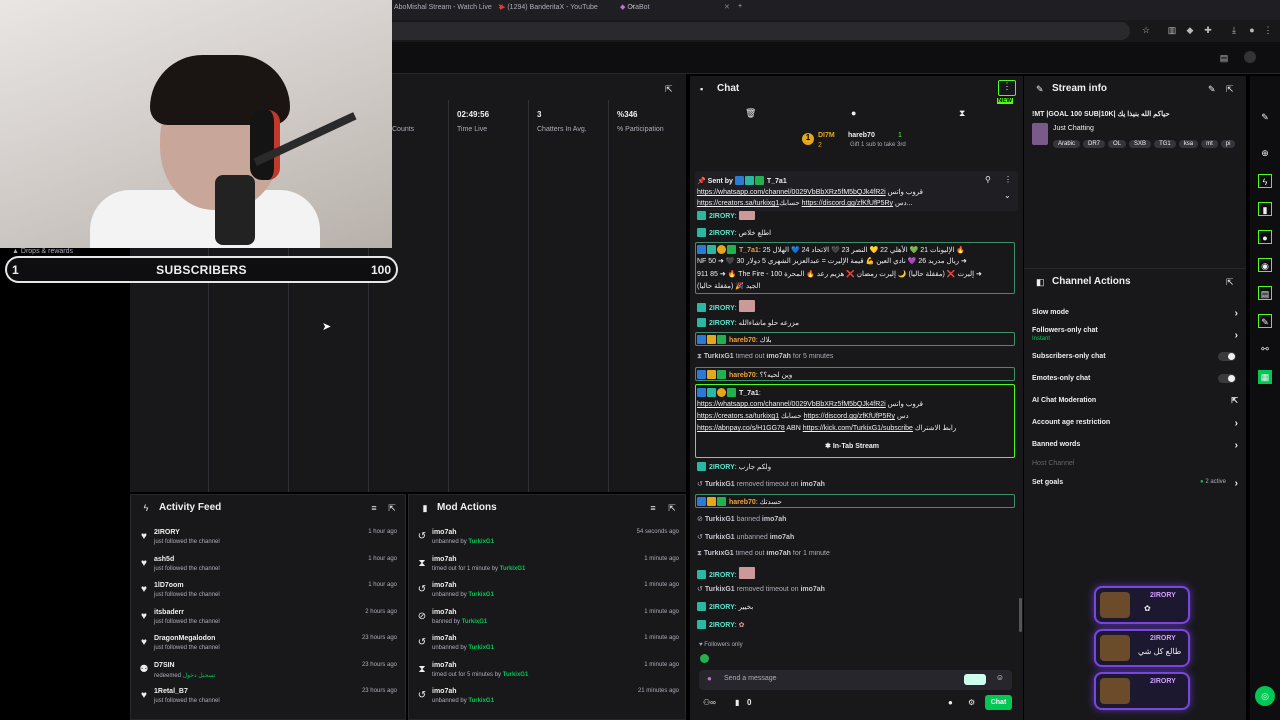 The width and height of the screenshot is (1280, 720). I want to click on unpin-icon: ⚲, so click(988, 179).